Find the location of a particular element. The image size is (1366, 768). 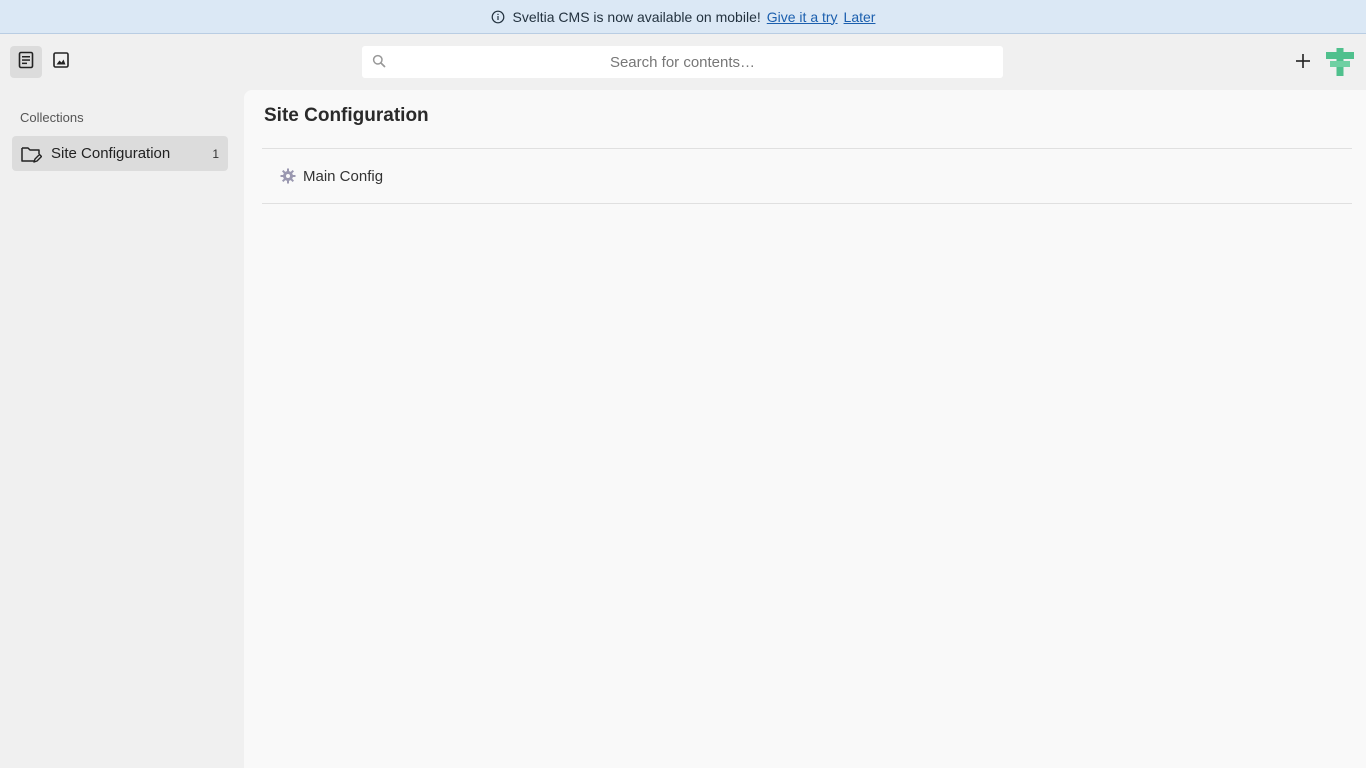

banner-message: Sveltia CMS is now available on mobile! is located at coordinates (636, 16).